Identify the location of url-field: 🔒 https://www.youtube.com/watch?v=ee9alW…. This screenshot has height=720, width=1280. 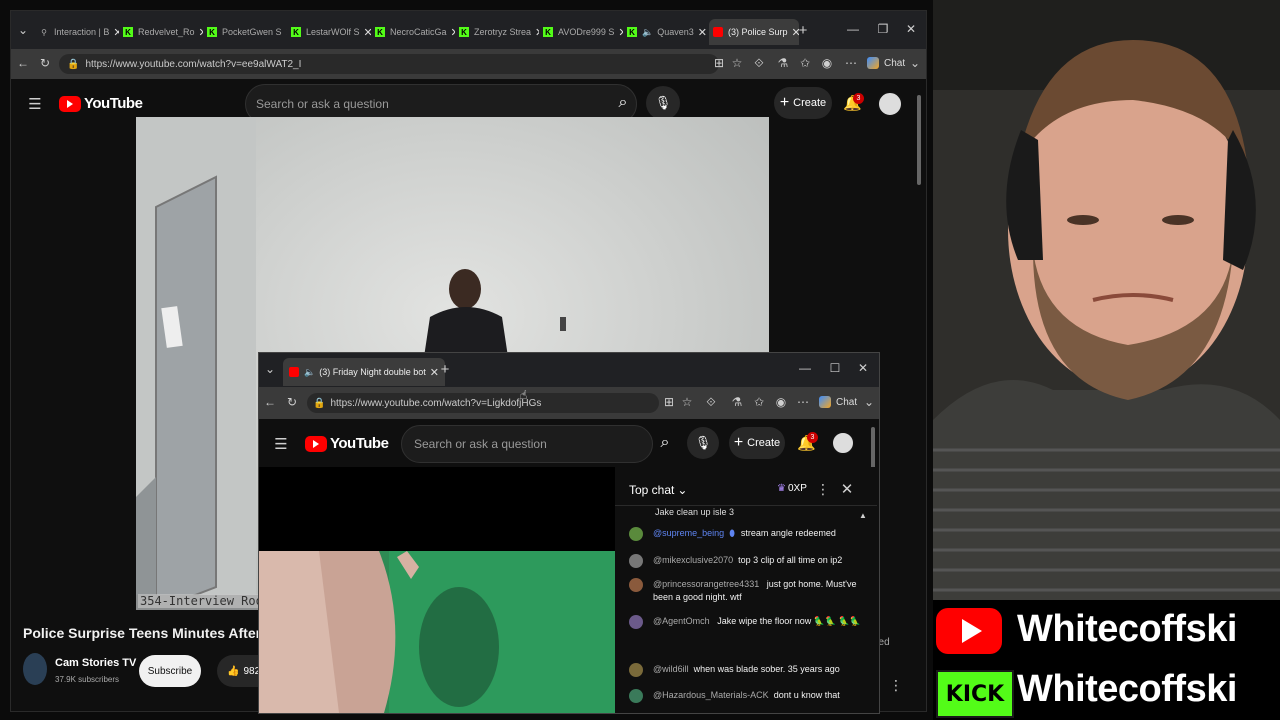
(389, 64).